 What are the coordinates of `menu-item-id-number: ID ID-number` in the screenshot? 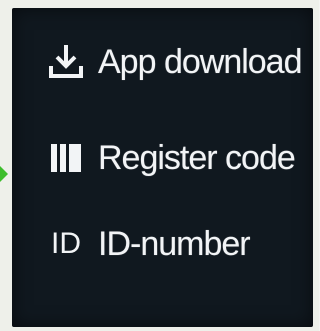 It's located at (147, 244).